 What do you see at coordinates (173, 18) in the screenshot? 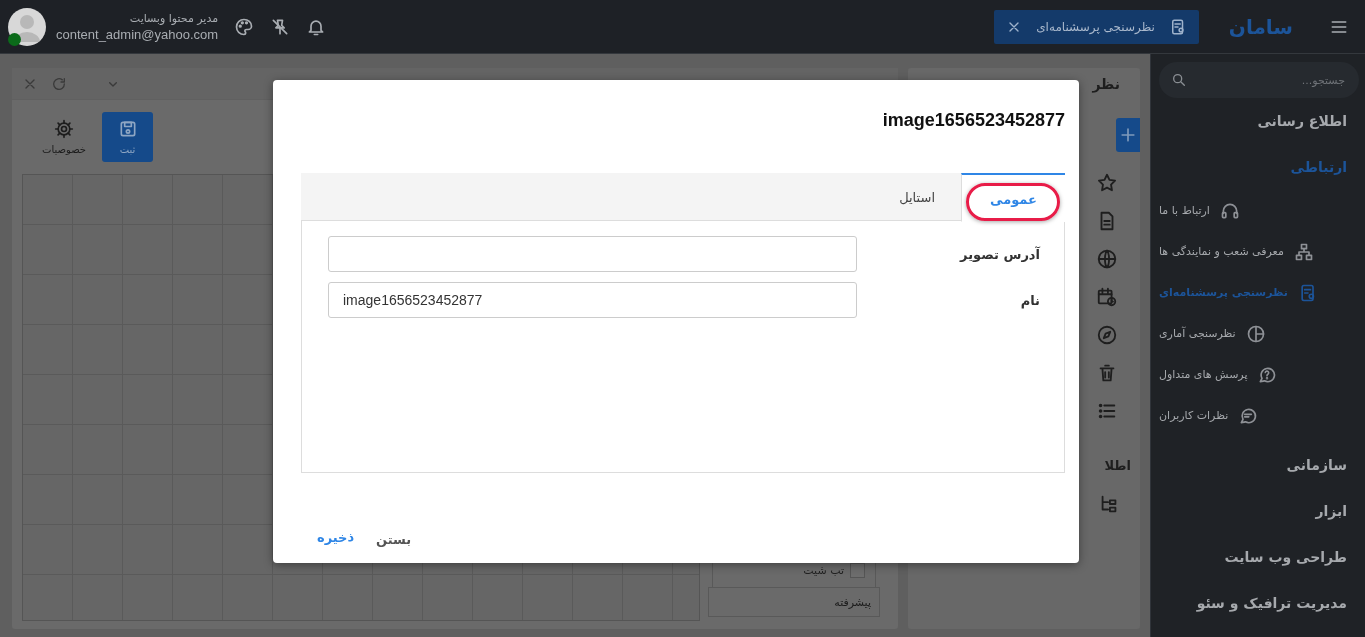
I see `user-name: مدیر محتوا وبسایت` at bounding box center [173, 18].